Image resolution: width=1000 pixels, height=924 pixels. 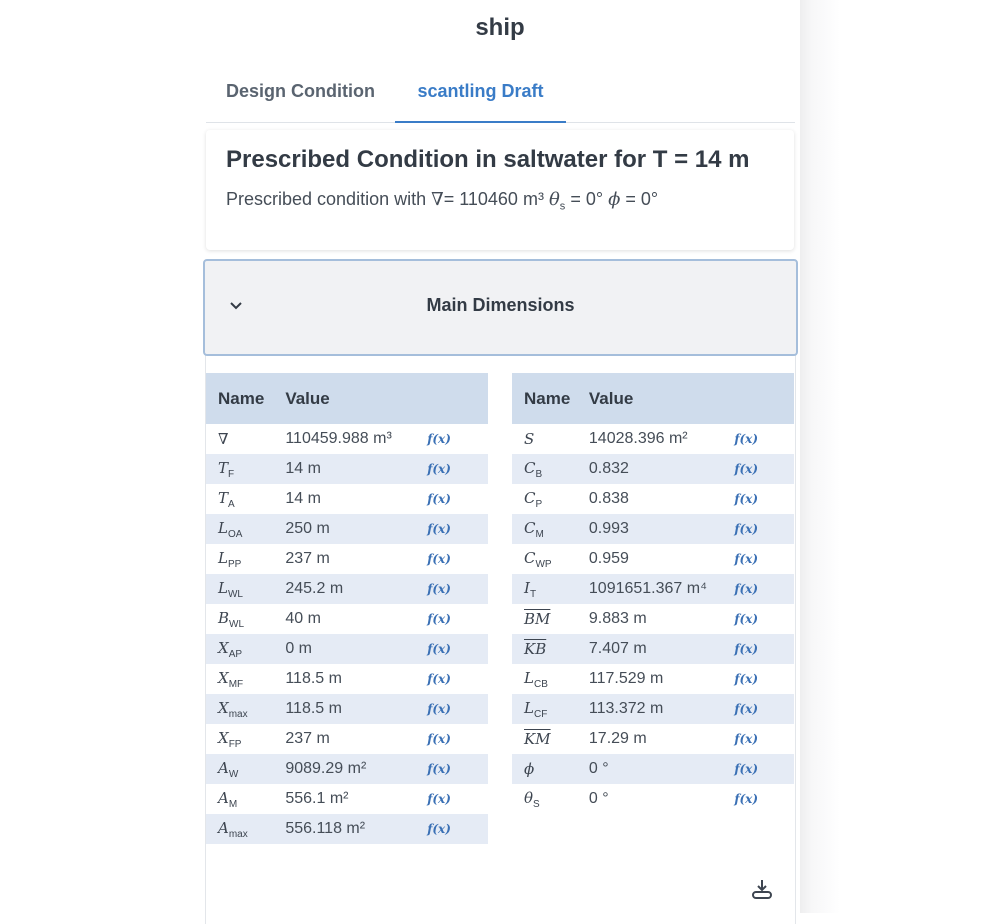 I want to click on symbol-subscript: F, so click(x=231, y=474).